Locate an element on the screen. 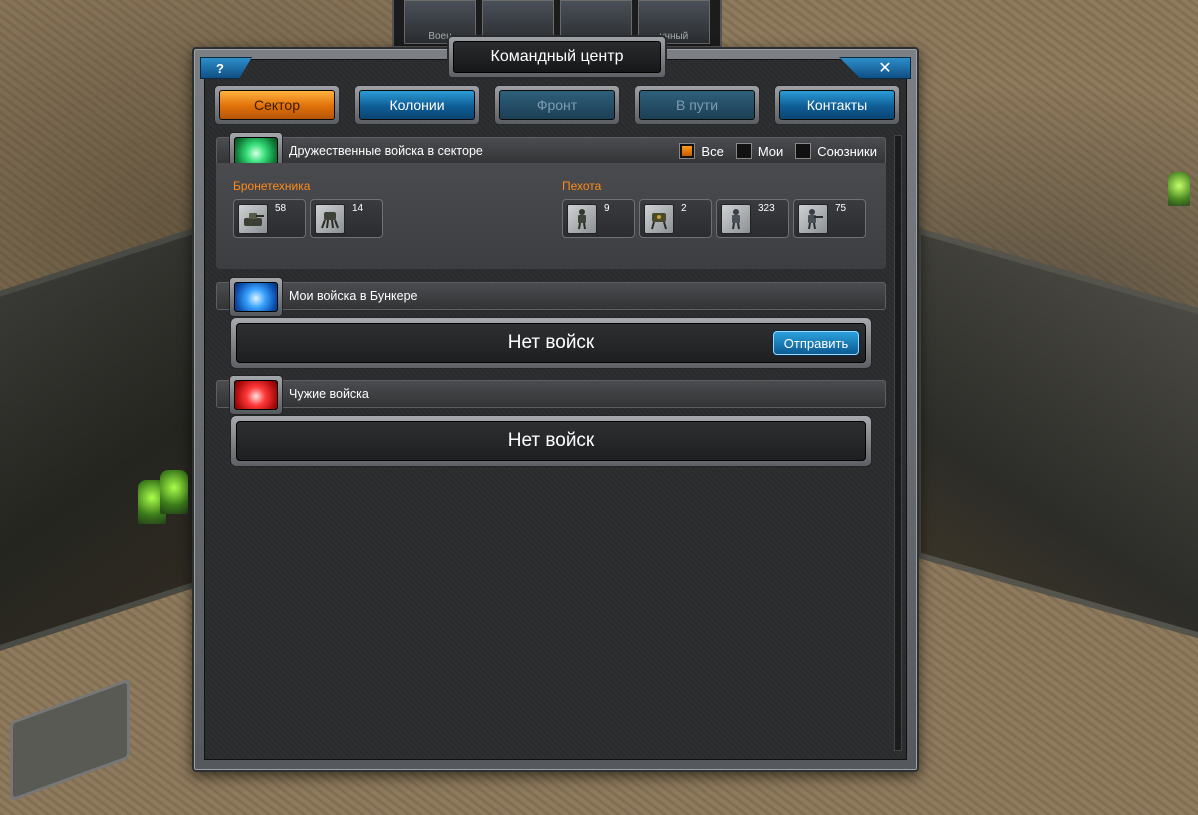 The image size is (1198, 815). unit-slot: 9 is located at coordinates (598, 218).